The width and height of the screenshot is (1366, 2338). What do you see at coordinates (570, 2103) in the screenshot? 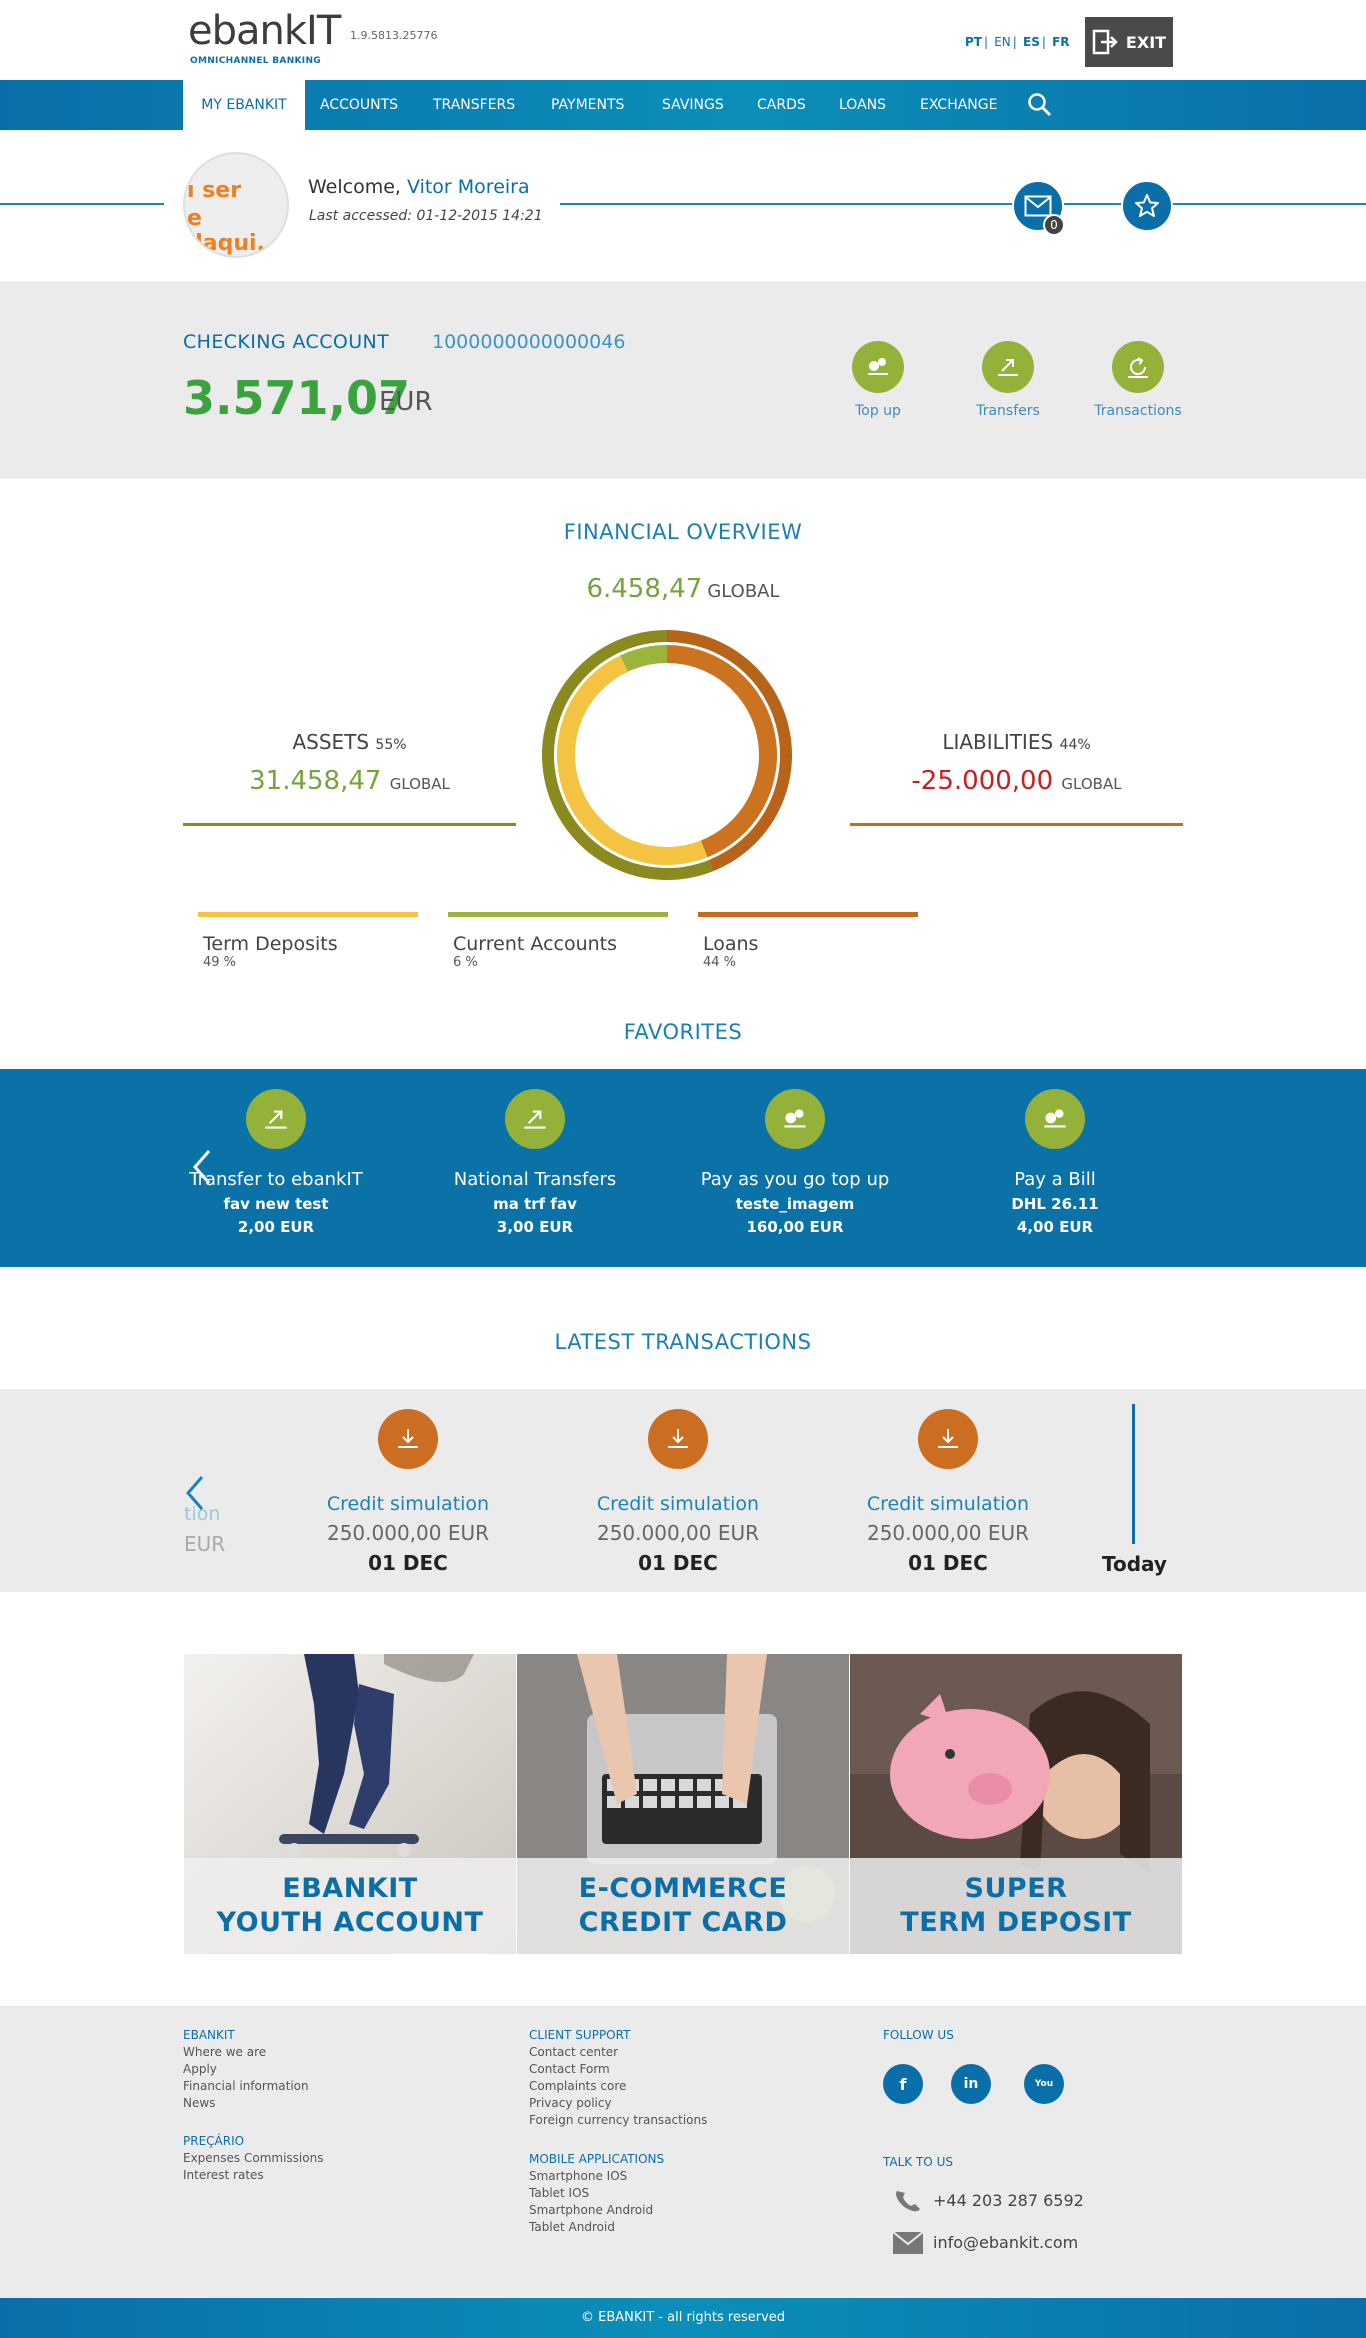
I see `footer-link: Privacy policy` at bounding box center [570, 2103].